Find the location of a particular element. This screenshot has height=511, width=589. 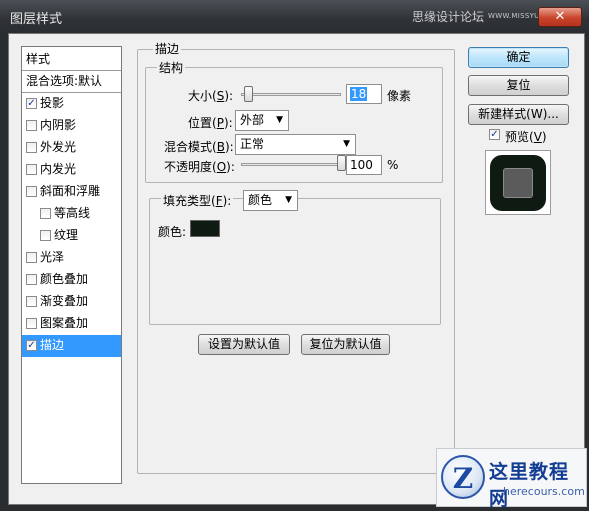

position-select: 外部 ▼ is located at coordinates (262, 120).